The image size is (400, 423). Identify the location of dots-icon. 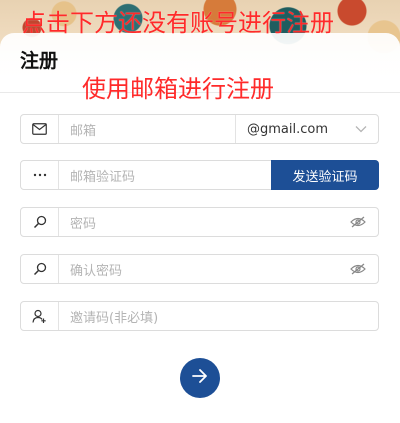
(40, 175).